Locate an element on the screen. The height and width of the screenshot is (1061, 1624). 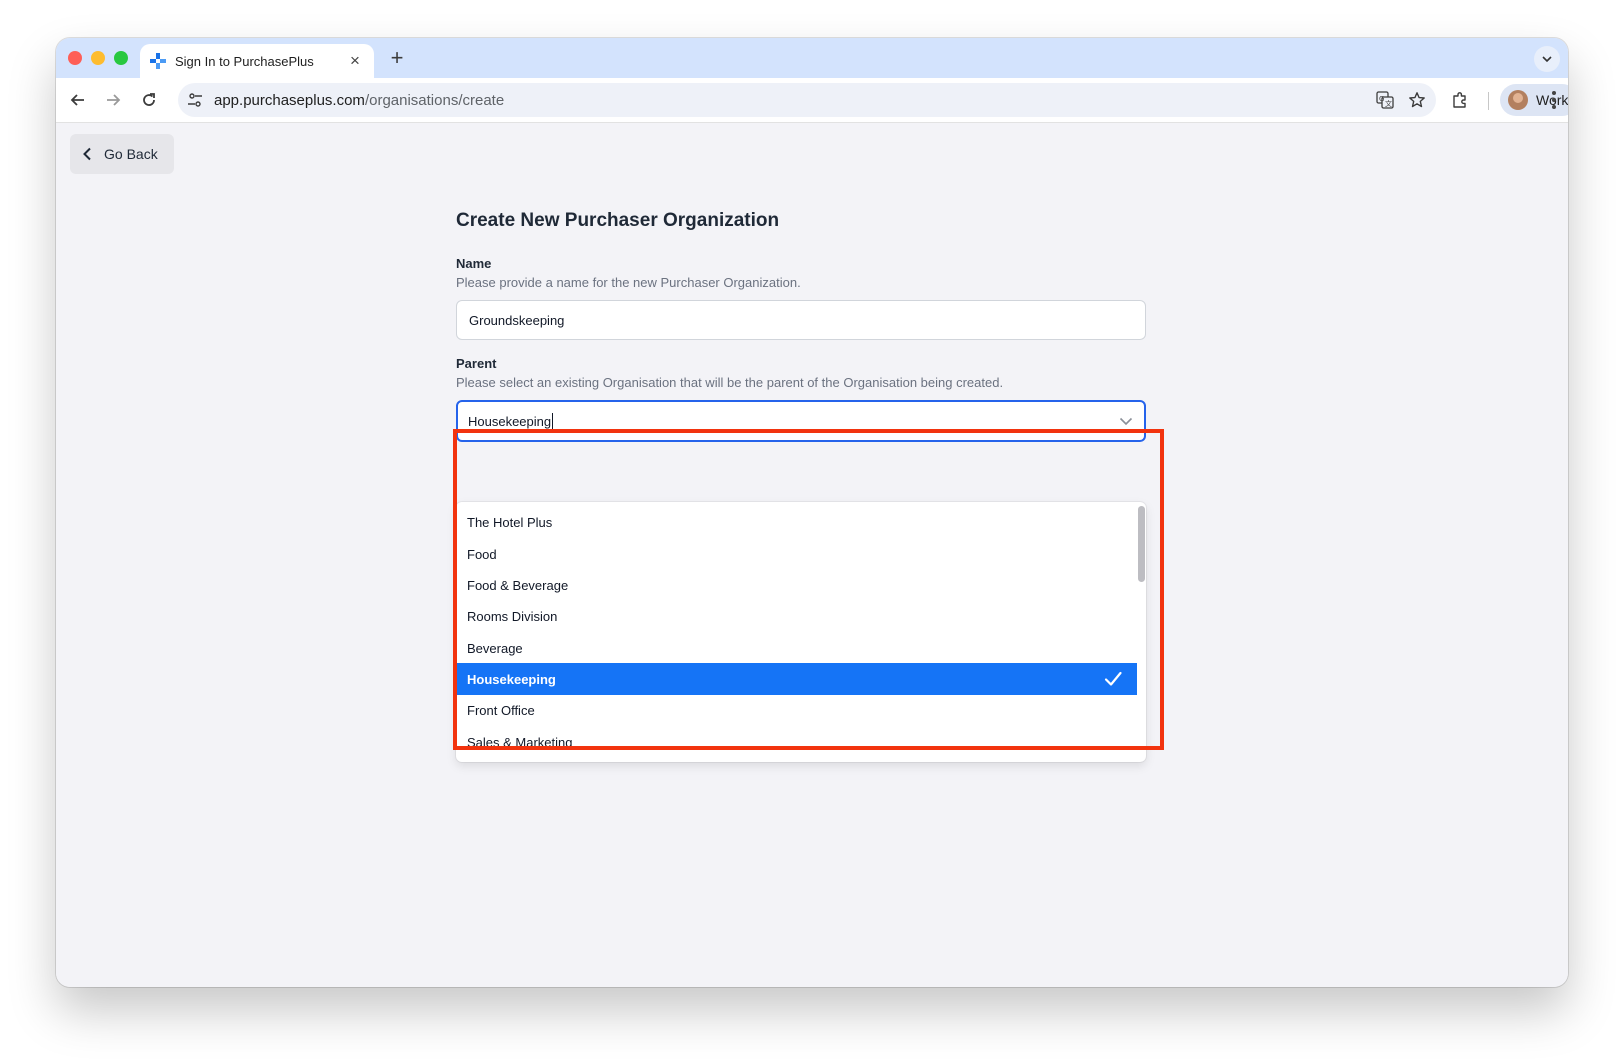
page-title: Create New Purchaser Organization is located at coordinates (618, 220).